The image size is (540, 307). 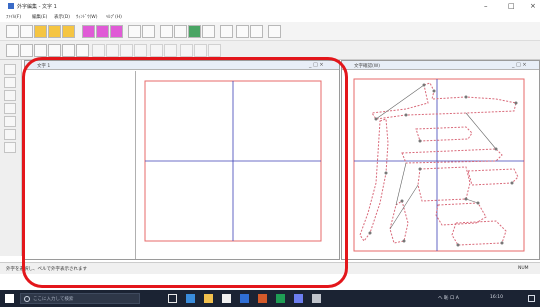 I want to click on task-view-icon, so click(x=172, y=298).